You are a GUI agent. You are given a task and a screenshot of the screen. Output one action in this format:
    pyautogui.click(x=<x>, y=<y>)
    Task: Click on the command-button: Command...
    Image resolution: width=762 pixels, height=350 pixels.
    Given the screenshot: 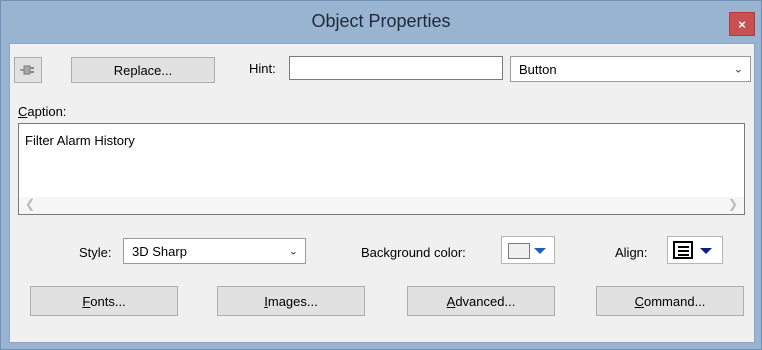 What is the action you would take?
    pyautogui.click(x=670, y=301)
    